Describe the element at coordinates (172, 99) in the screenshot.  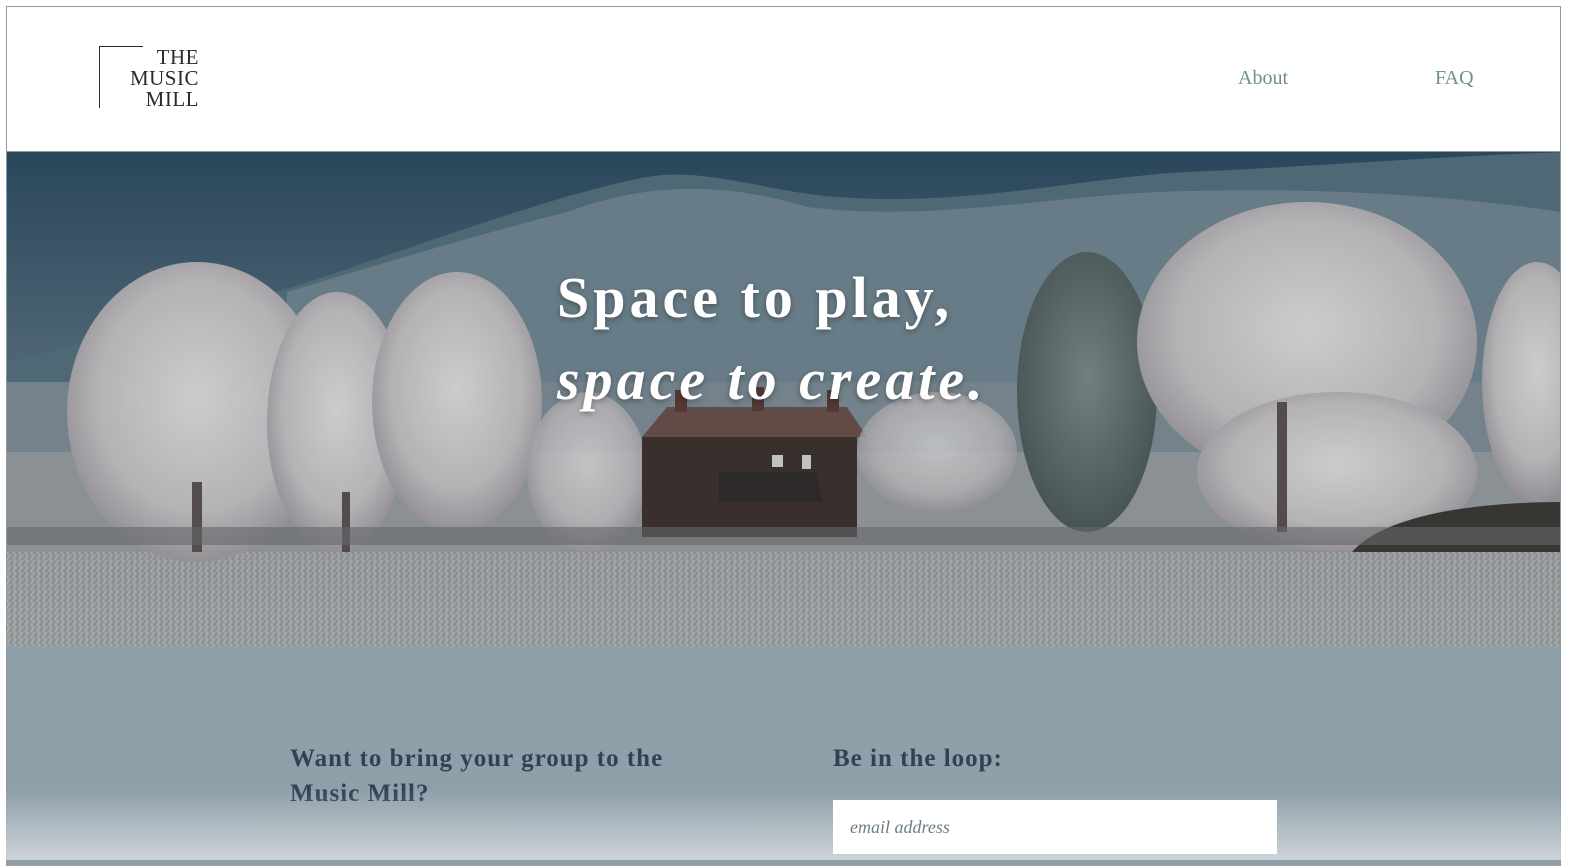
I see `logo-line-mill: MILL` at that location.